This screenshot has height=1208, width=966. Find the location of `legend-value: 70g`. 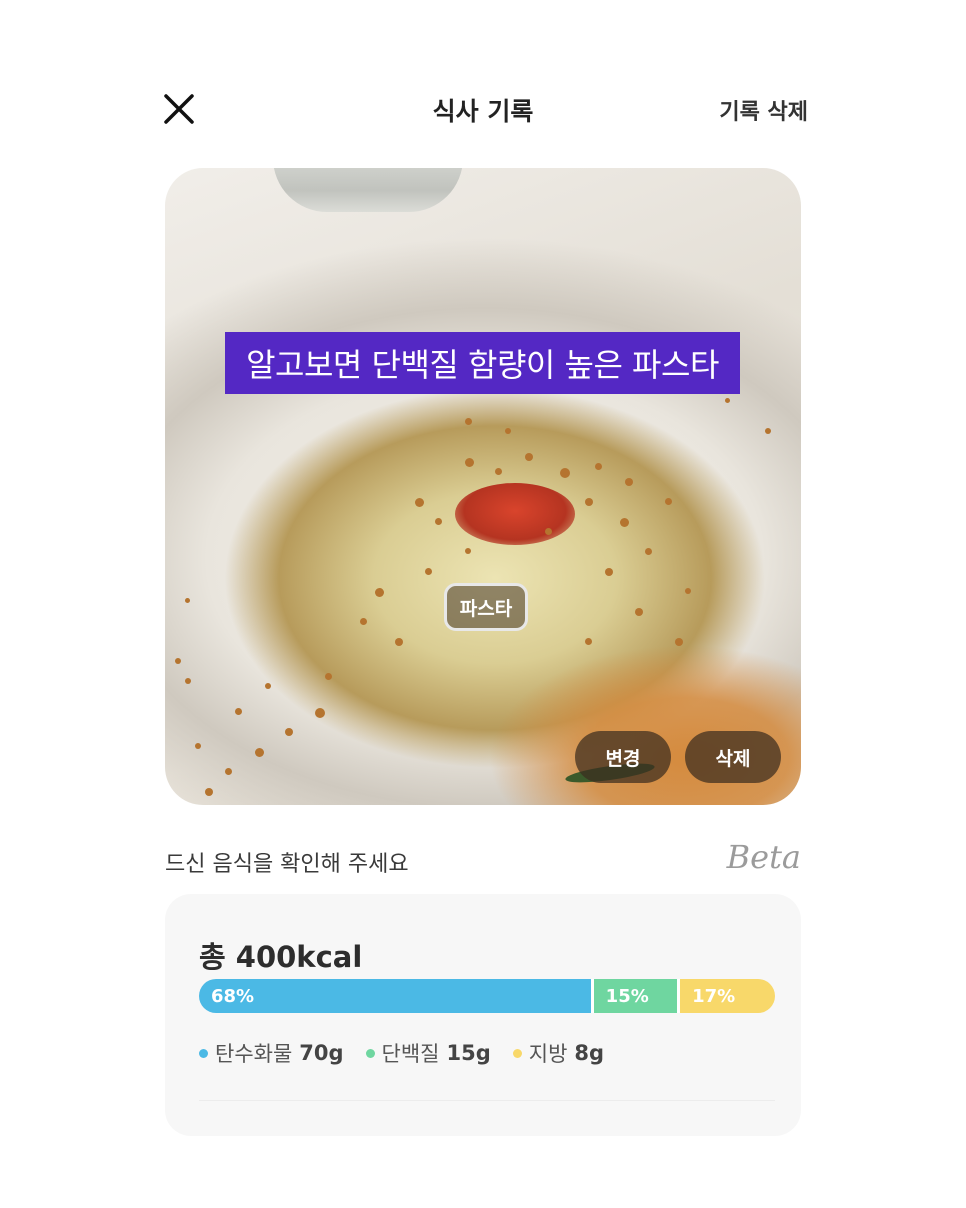

legend-value: 70g is located at coordinates (321, 1053).